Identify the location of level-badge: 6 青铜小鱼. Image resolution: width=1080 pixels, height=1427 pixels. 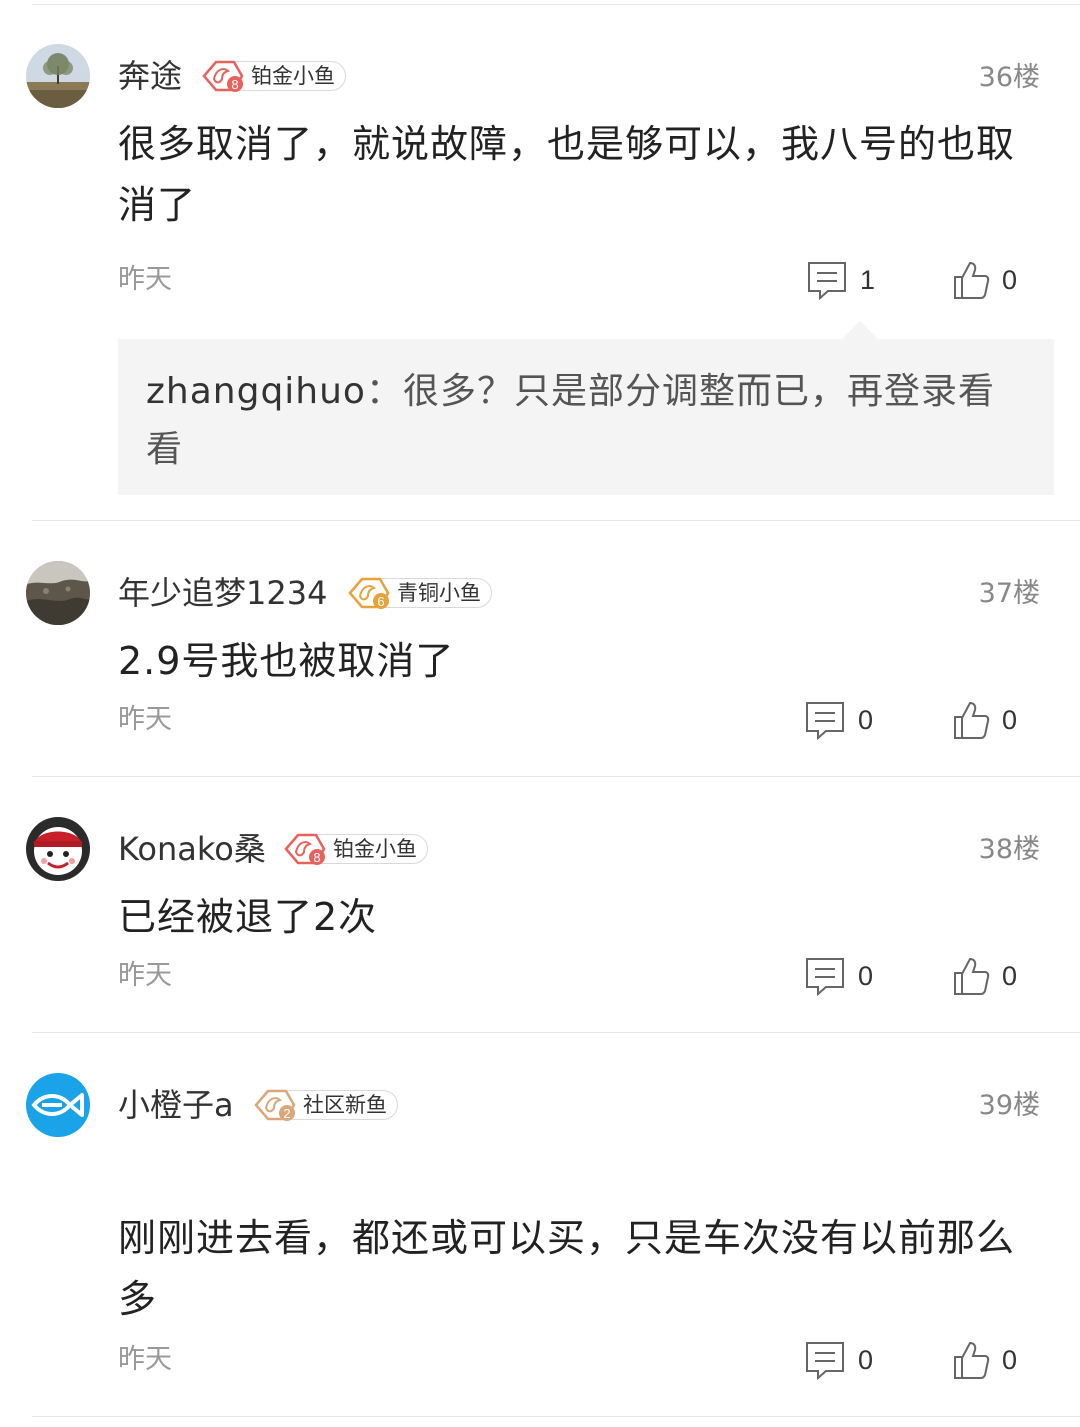
(419, 593).